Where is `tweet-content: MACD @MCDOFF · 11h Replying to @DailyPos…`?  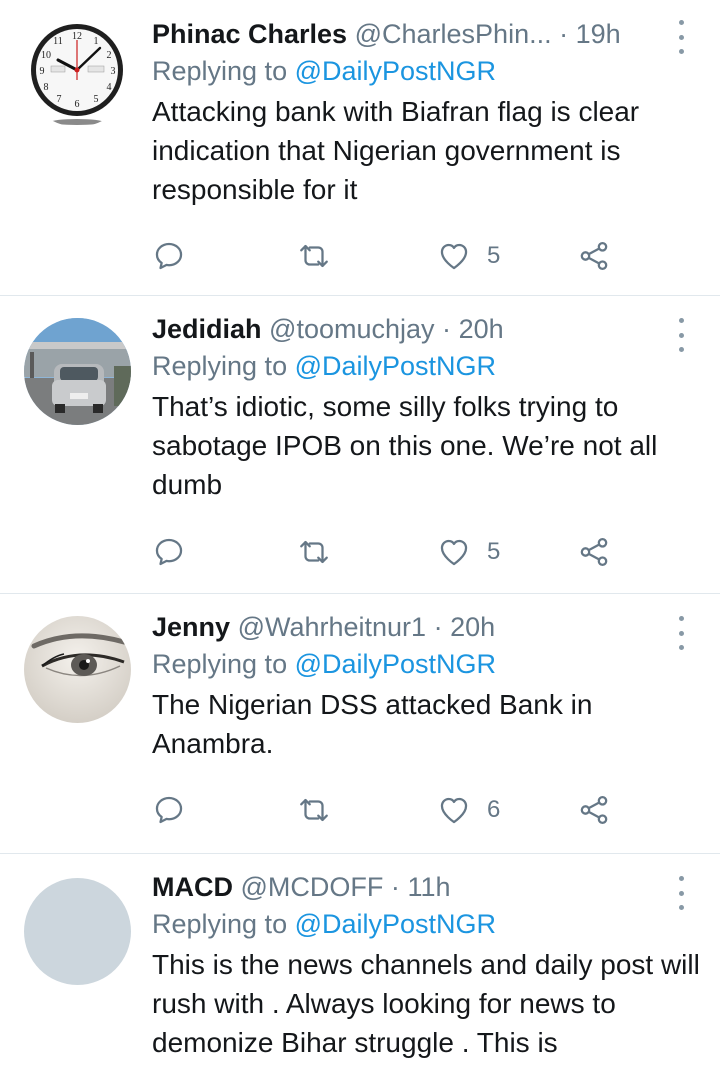 tweet-content: MACD @MCDOFF · 11h Replying to @DailyPos… is located at coordinates (426, 965).